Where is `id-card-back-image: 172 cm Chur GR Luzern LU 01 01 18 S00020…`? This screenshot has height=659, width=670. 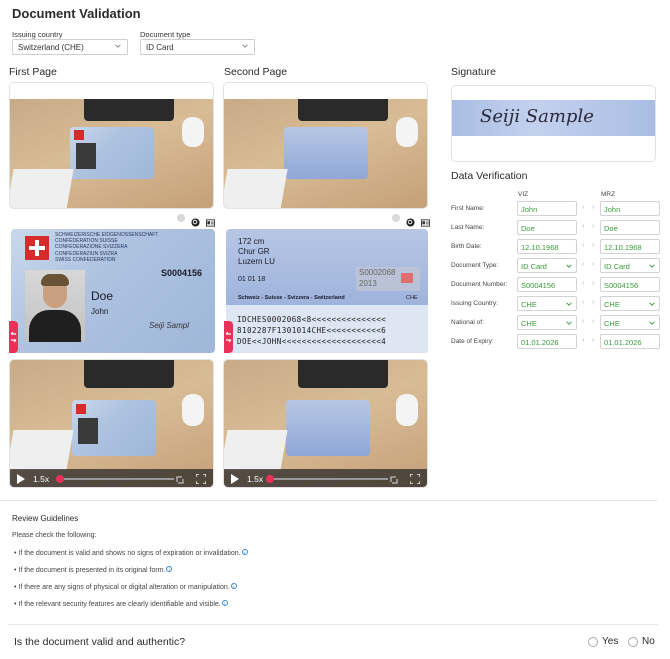
id-card-back-image: 172 cm Chur GR Luzern LU 01 01 18 S00020… is located at coordinates (327, 291).